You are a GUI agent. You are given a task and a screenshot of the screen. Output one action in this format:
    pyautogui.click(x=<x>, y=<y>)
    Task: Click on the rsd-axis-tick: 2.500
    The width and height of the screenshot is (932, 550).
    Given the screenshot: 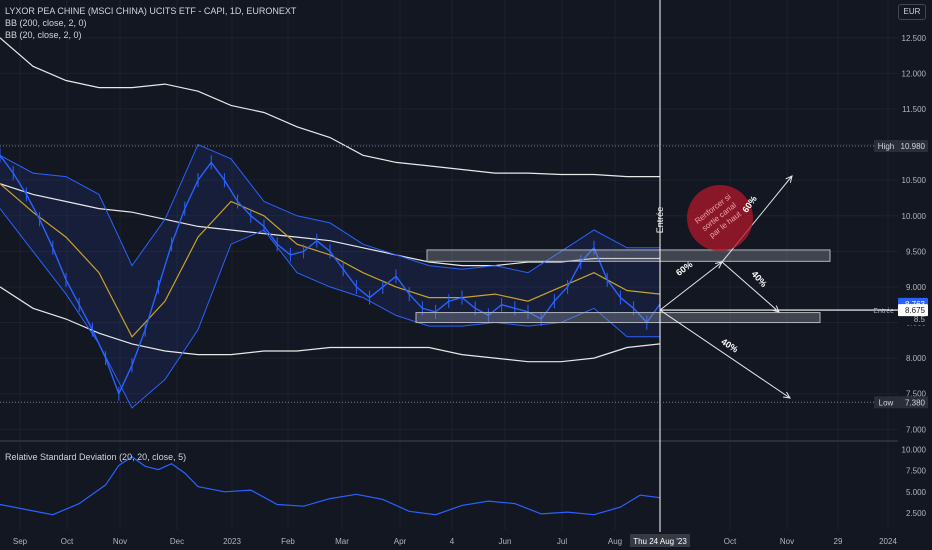 What is the action you would take?
    pyautogui.click(x=916, y=513)
    